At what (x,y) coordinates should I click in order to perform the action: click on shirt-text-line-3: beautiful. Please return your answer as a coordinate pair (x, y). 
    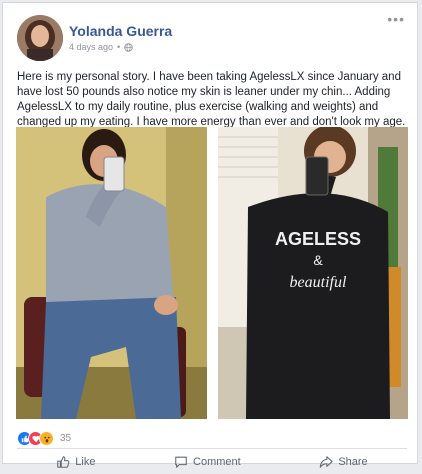
    Looking at the image, I should click on (318, 282).